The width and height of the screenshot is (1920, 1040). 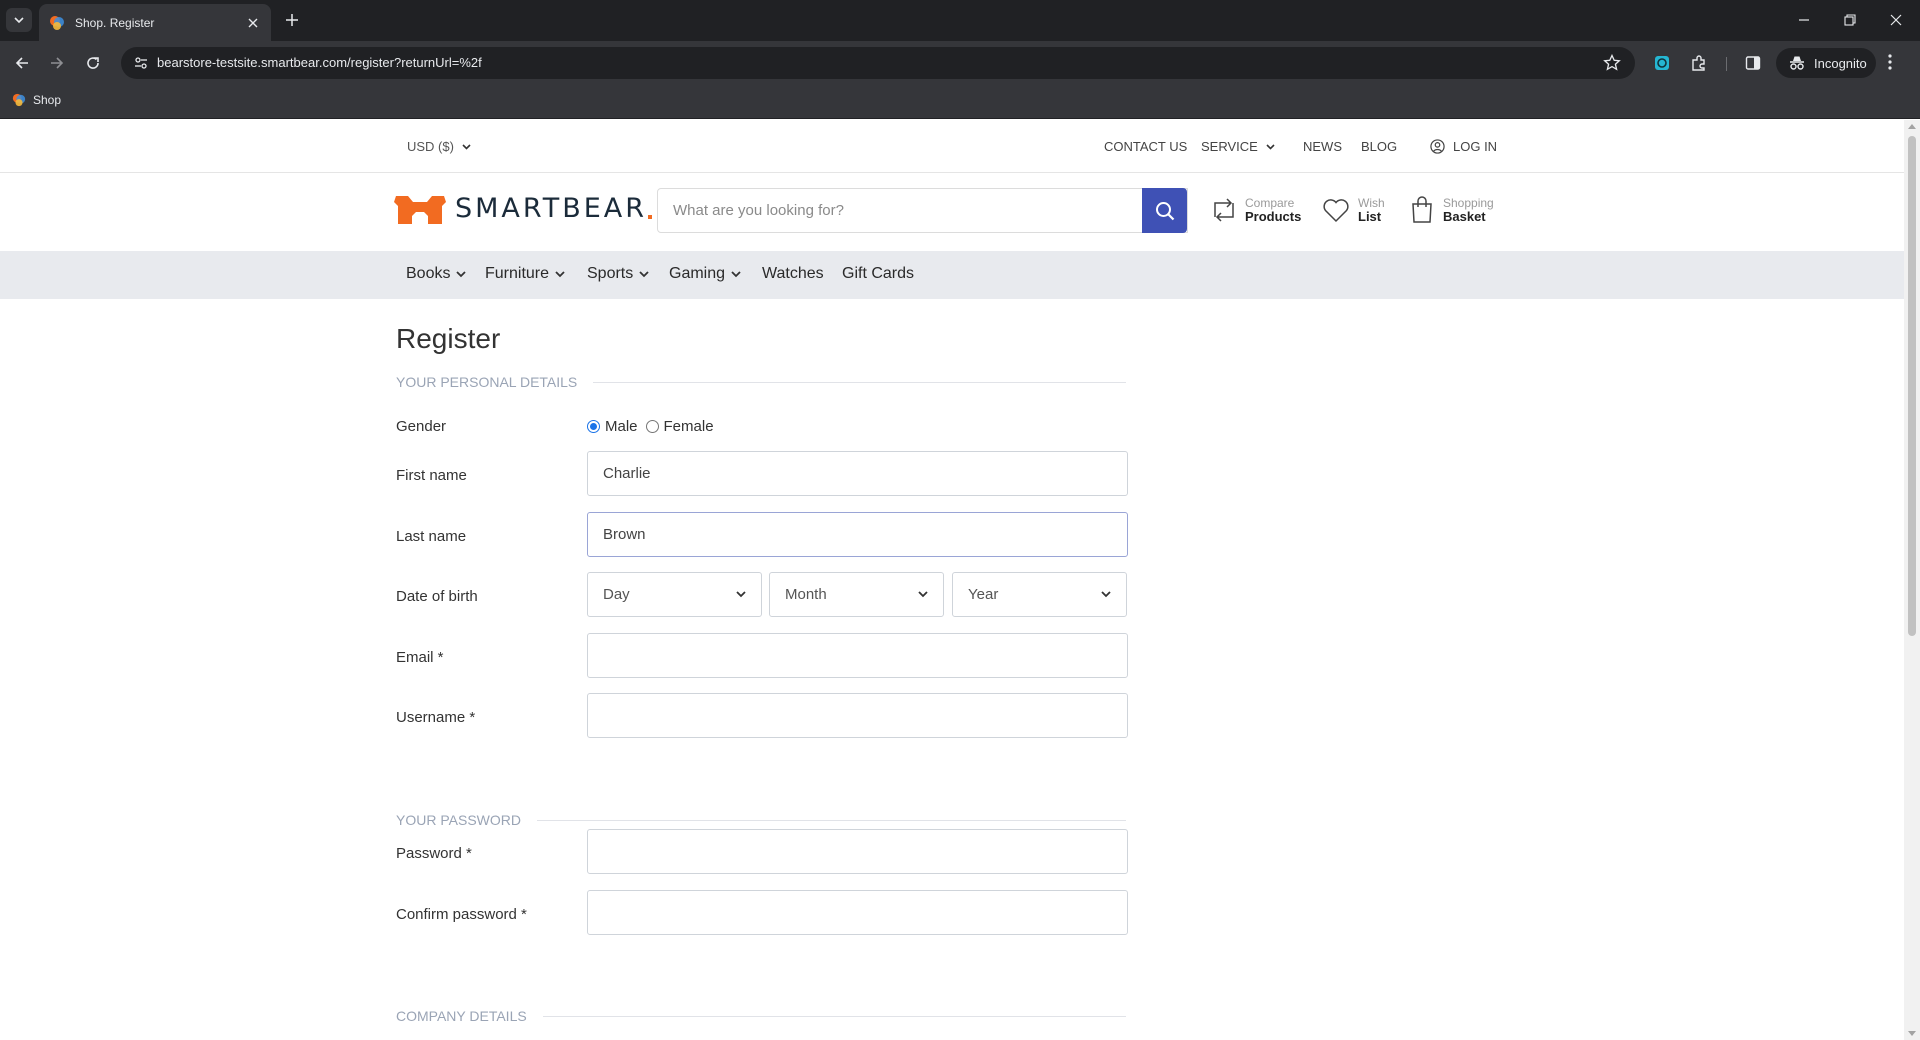 I want to click on compare-products-link: Compare Products, so click(x=1256, y=210).